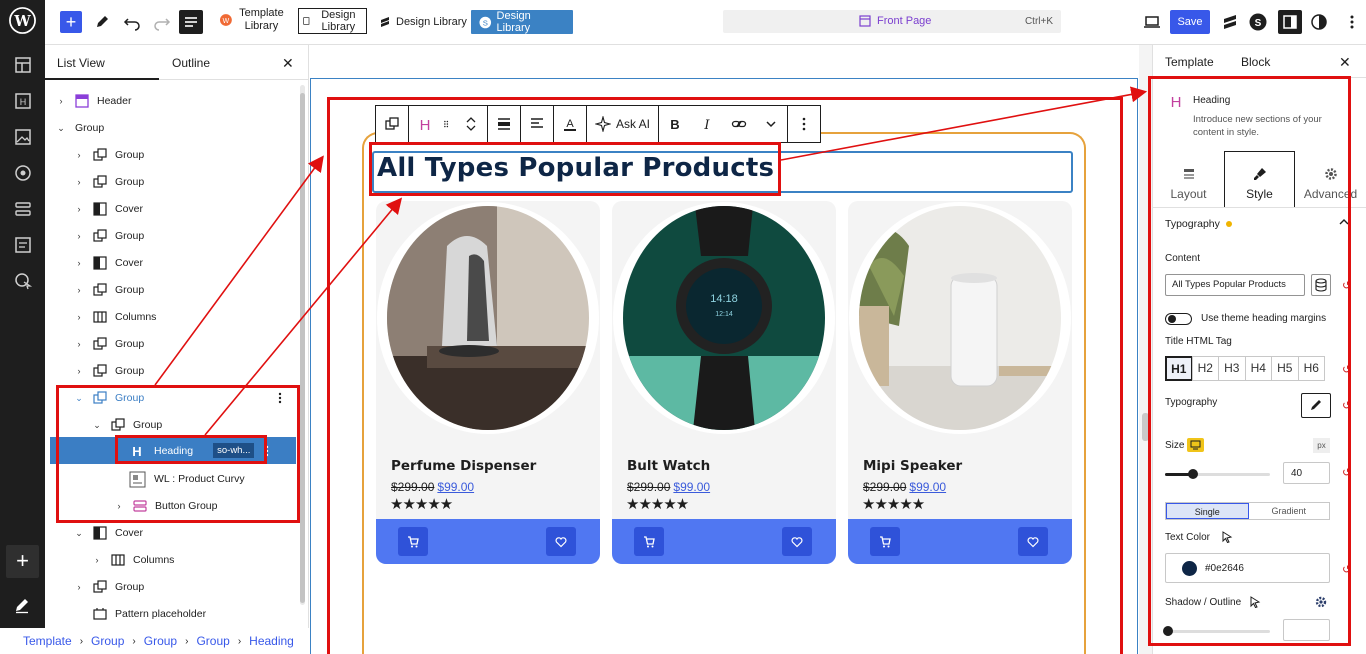 Image resolution: width=1366 pixels, height=654 pixels. I want to click on italic-icon: I, so click(707, 124).